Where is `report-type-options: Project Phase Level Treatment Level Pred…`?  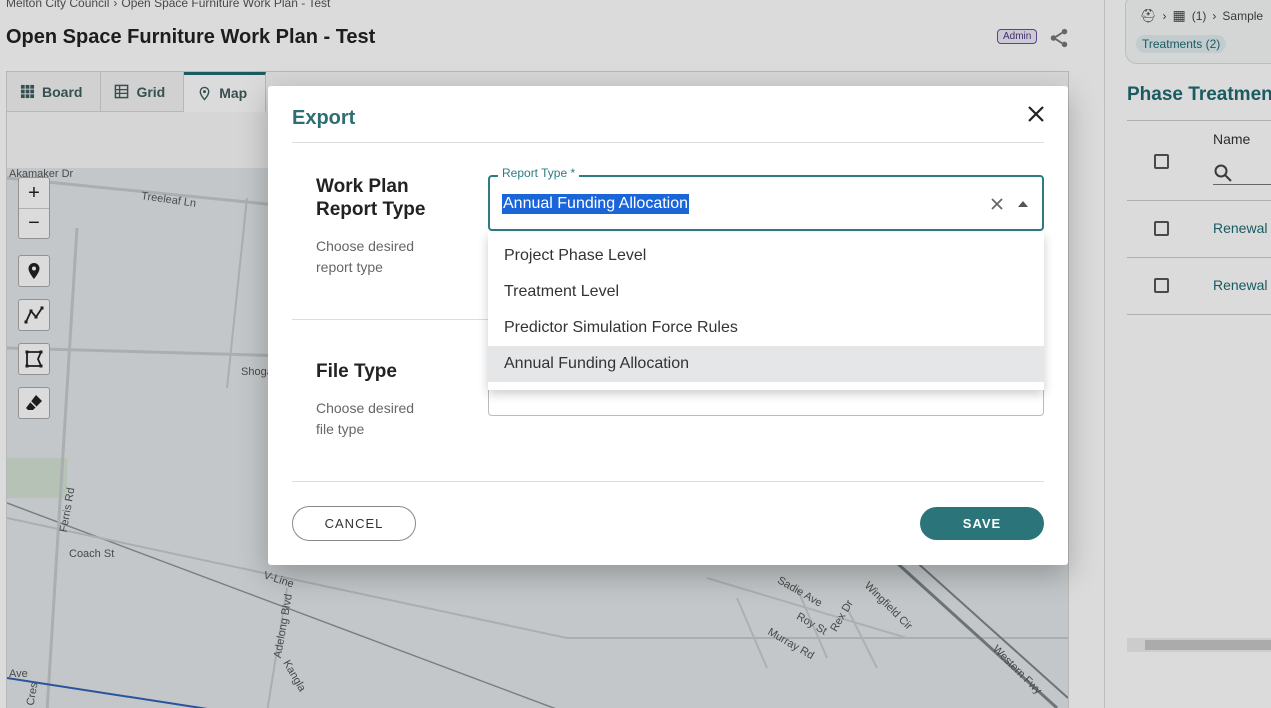 report-type-options: Project Phase Level Treatment Level Pred… is located at coordinates (766, 311).